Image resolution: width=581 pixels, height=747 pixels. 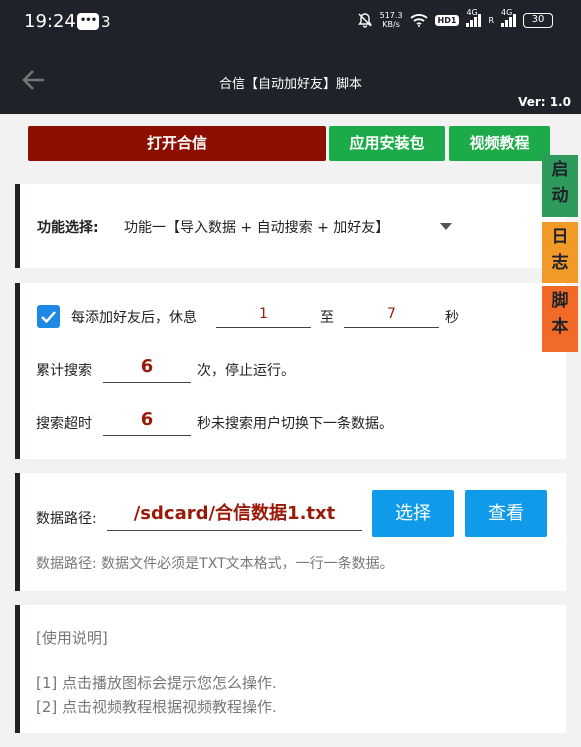 What do you see at coordinates (507, 12) in the screenshot?
I see `signal-2-label: 4G` at bounding box center [507, 12].